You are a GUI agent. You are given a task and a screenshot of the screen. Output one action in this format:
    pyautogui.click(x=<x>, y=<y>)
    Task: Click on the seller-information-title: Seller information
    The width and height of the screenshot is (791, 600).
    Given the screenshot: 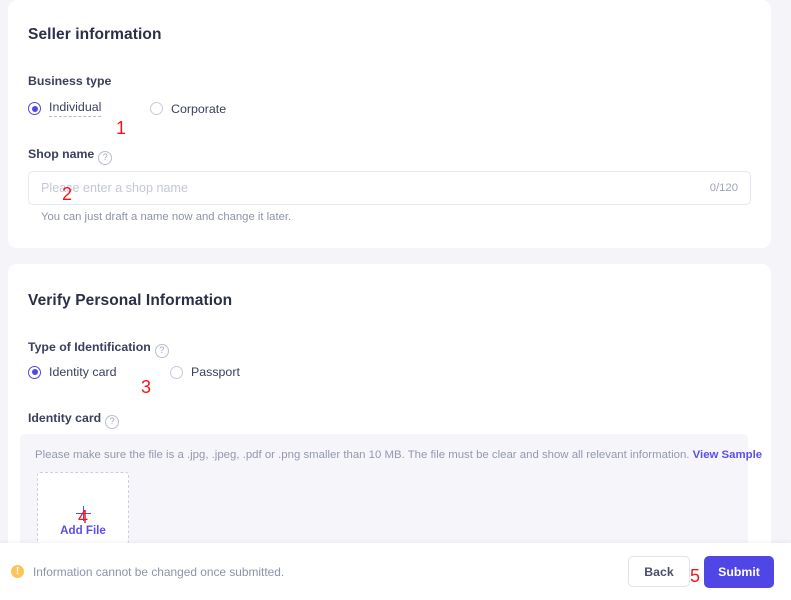 What is the action you would take?
    pyautogui.click(x=95, y=34)
    